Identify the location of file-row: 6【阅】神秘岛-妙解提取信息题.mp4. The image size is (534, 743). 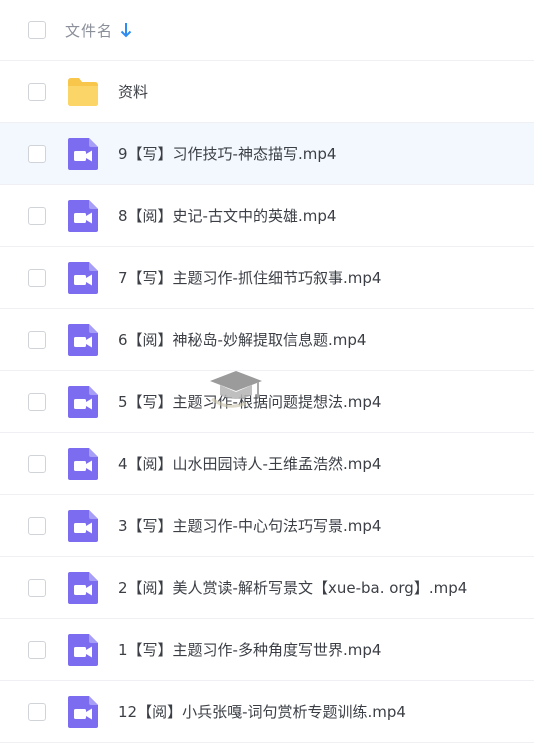
(267, 340).